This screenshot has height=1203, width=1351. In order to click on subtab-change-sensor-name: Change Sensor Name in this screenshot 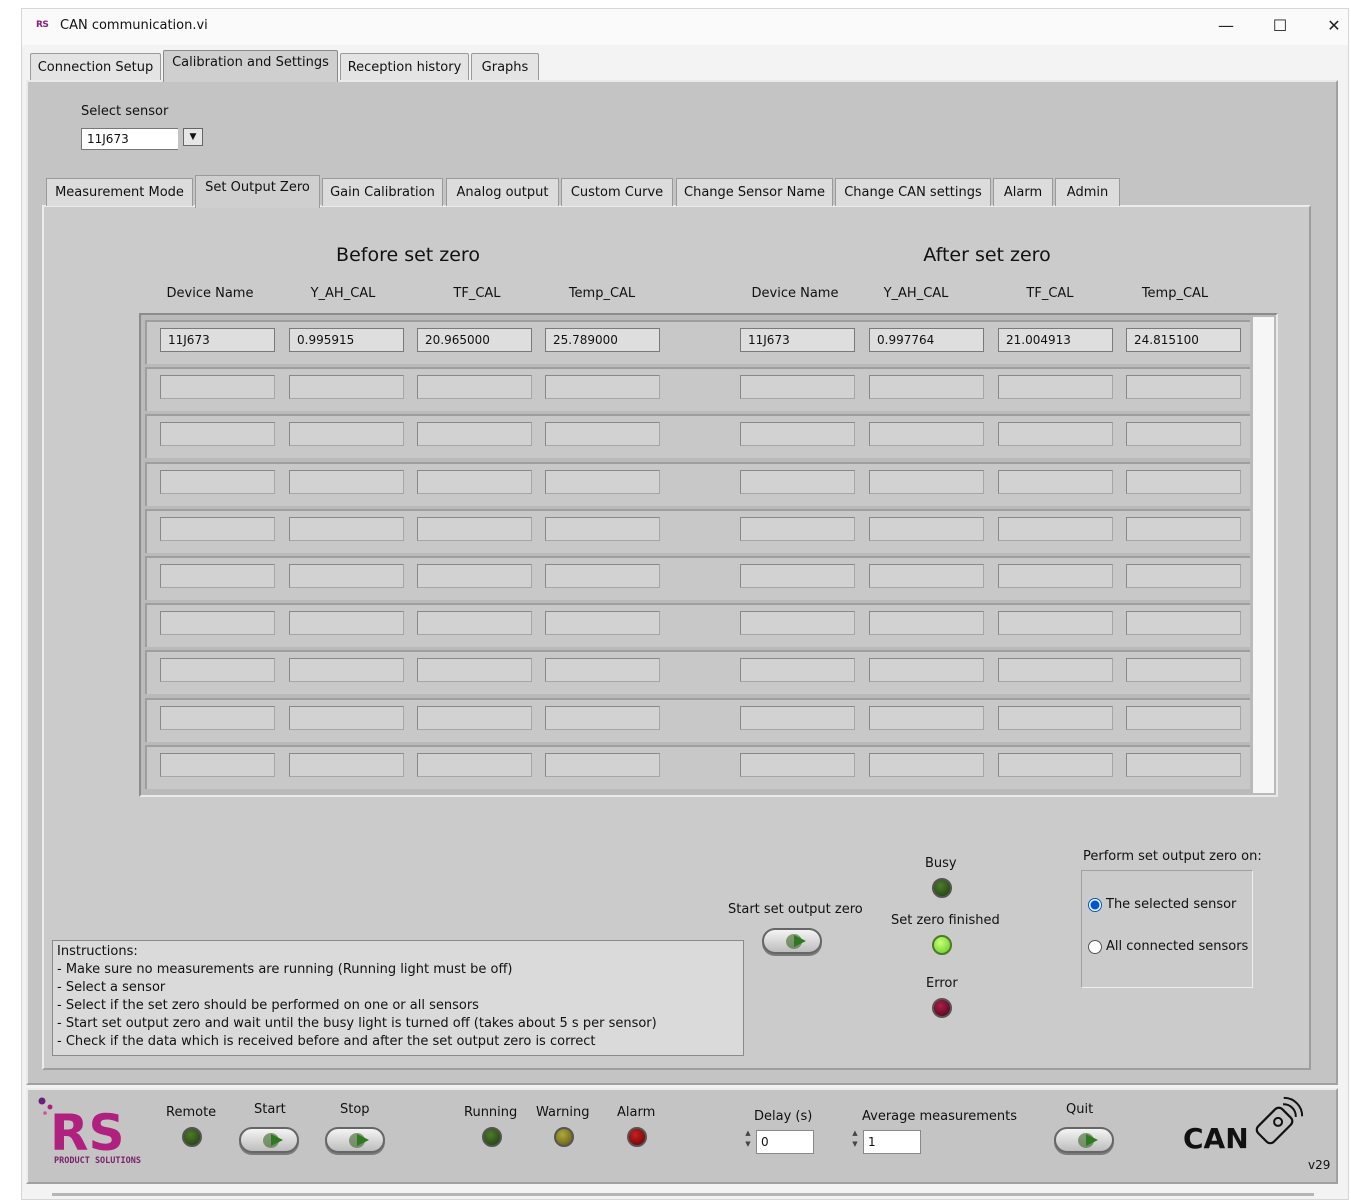, I will do `click(754, 192)`.